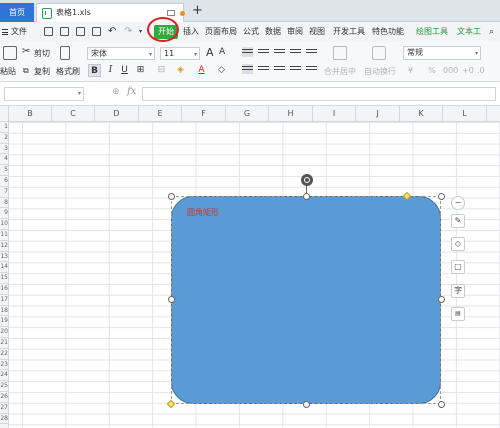  I want to click on italic-button: I, so click(110, 70).